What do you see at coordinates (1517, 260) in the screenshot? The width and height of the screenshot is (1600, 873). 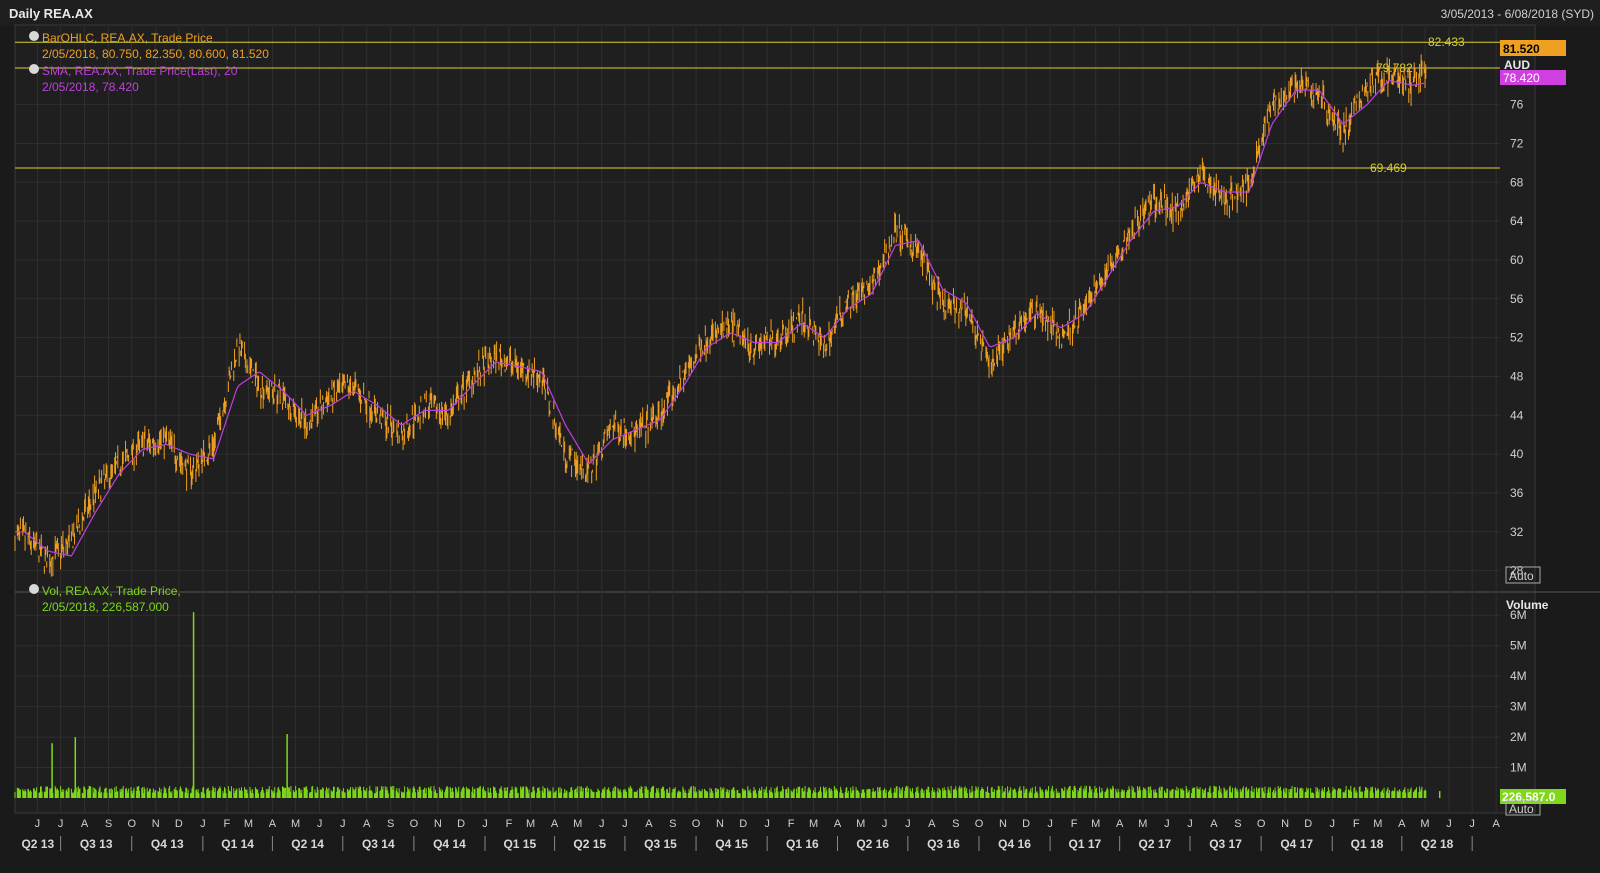 I see `price-y-tick: 60` at bounding box center [1517, 260].